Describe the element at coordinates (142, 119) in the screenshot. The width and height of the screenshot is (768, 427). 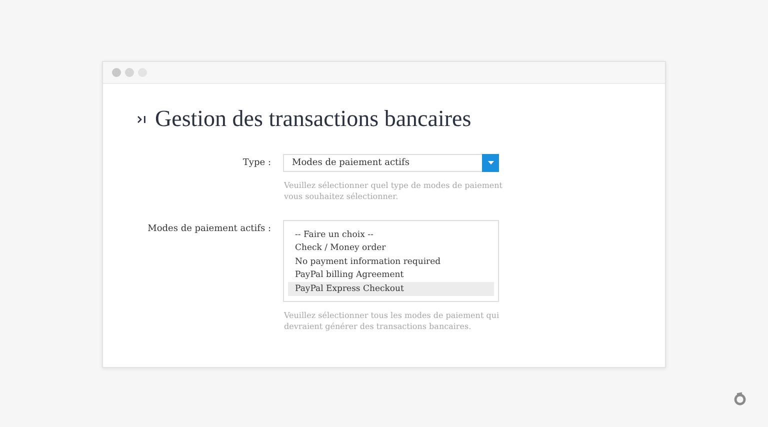
I see `chevron-bar-icon` at that location.